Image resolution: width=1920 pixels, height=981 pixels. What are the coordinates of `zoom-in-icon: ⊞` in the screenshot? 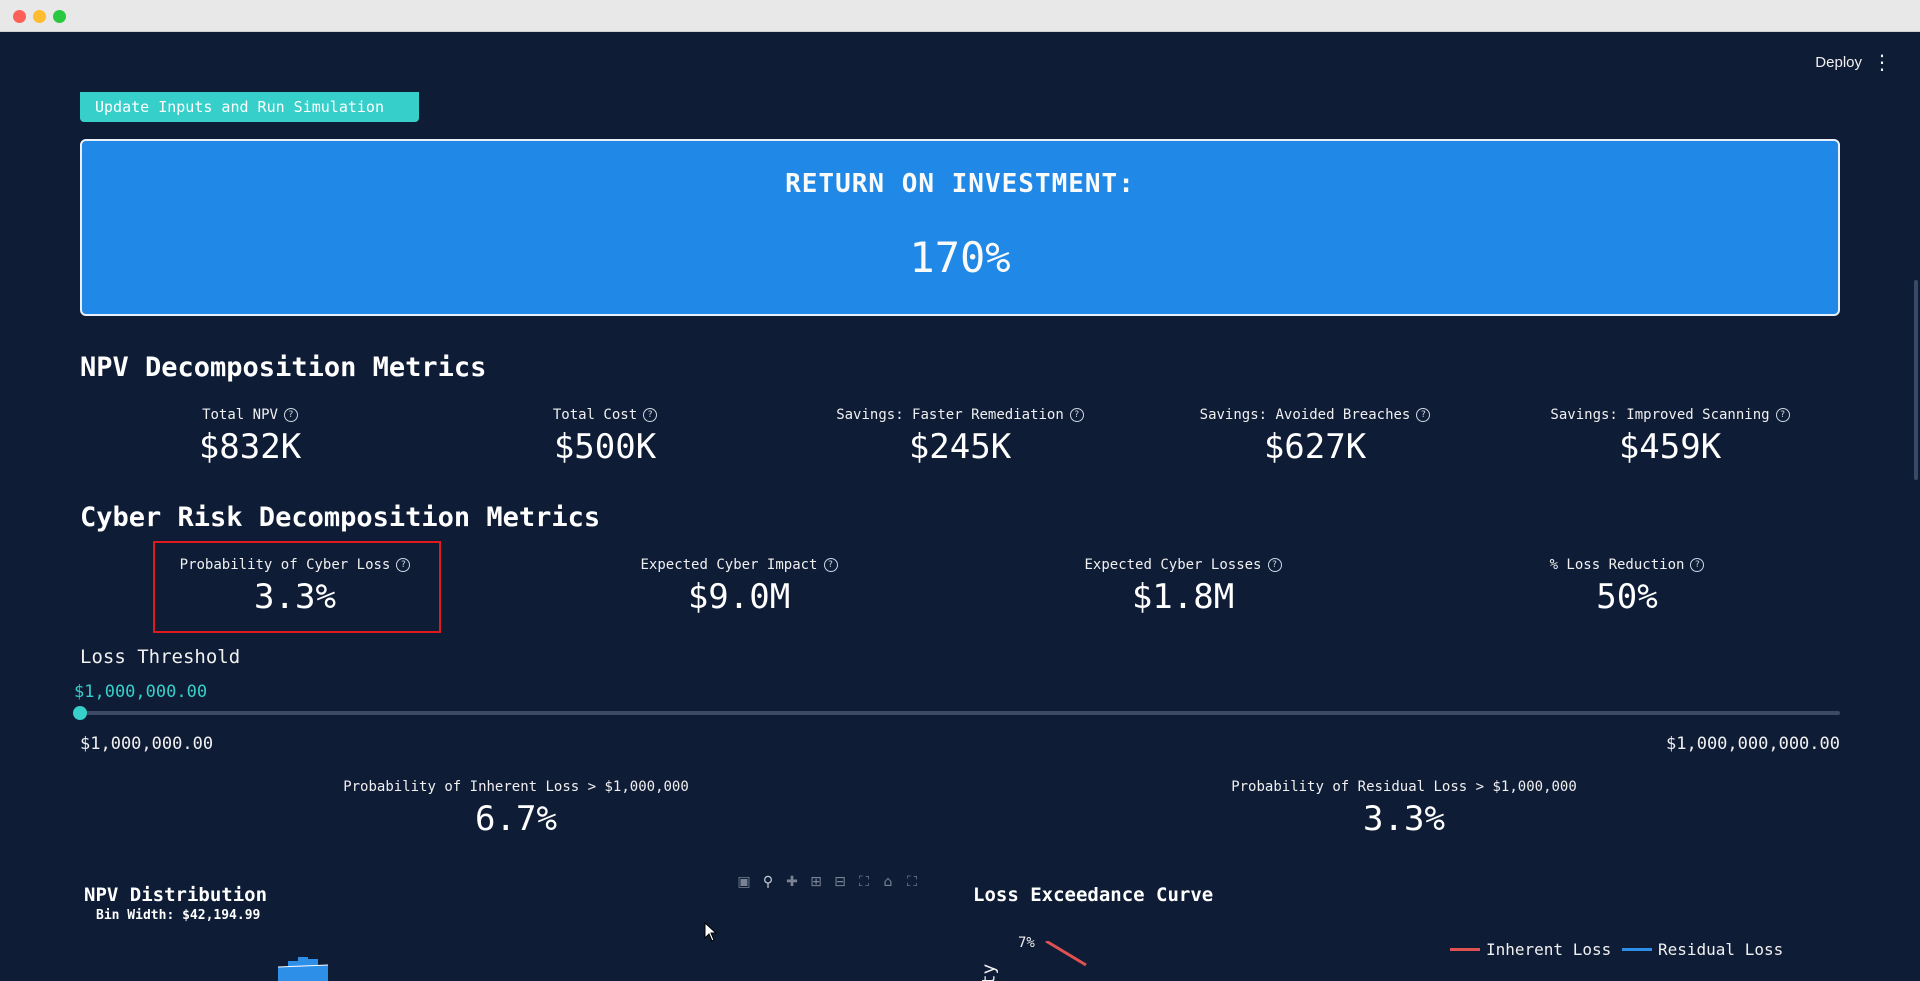 It's located at (816, 882).